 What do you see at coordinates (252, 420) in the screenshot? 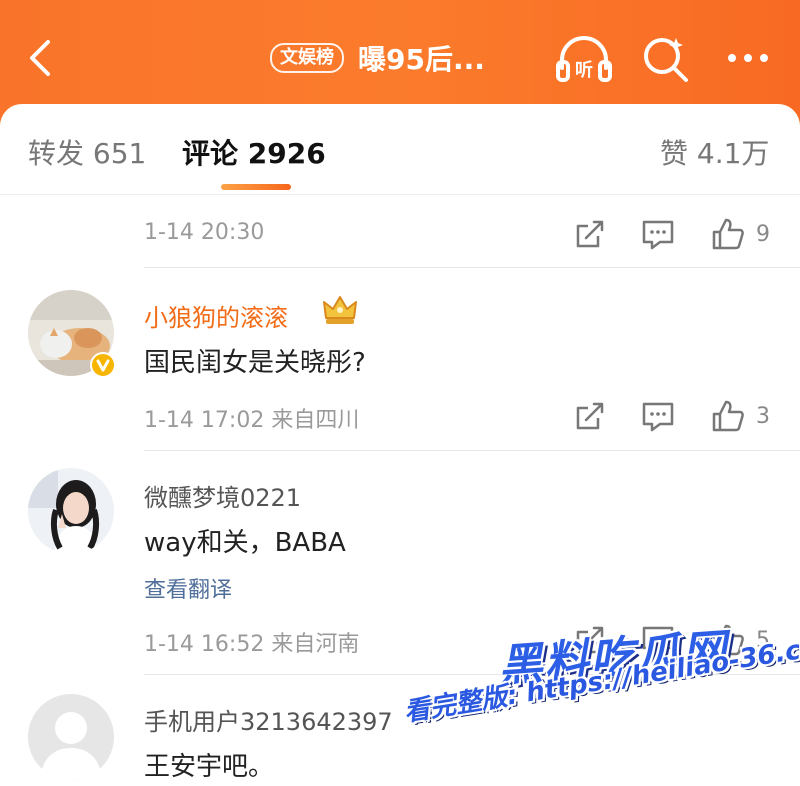
I see `comment-time: 1-14 17:02 来自四川` at bounding box center [252, 420].